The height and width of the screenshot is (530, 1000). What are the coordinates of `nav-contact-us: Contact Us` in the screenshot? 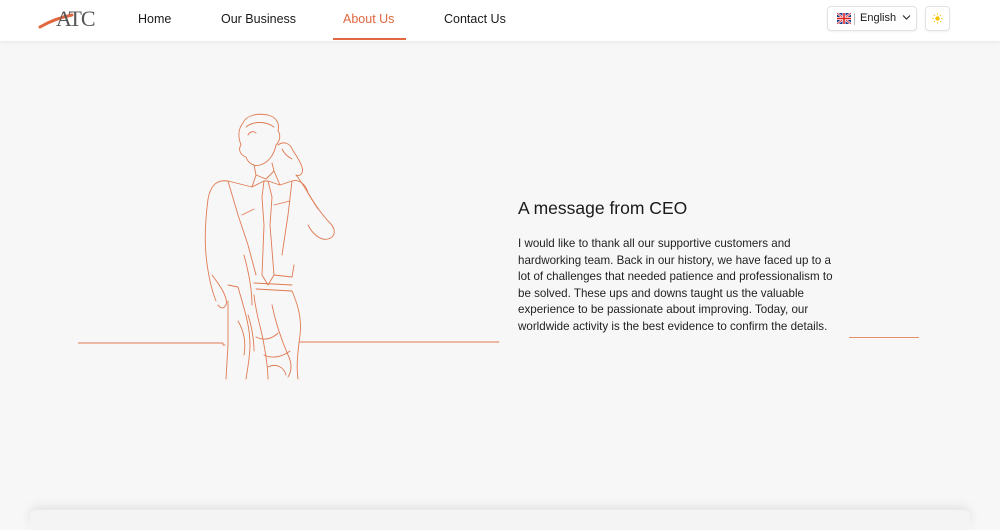 It's located at (475, 20).